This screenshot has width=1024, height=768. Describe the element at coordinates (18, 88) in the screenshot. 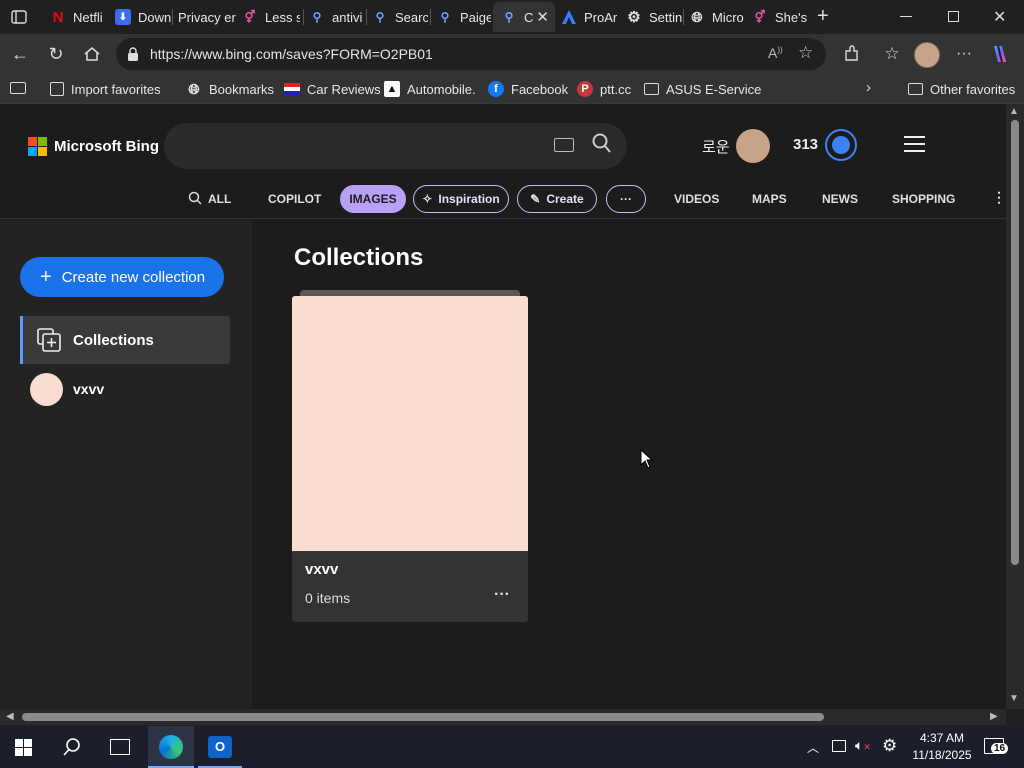

I see `sidebar-toggle-icon` at that location.